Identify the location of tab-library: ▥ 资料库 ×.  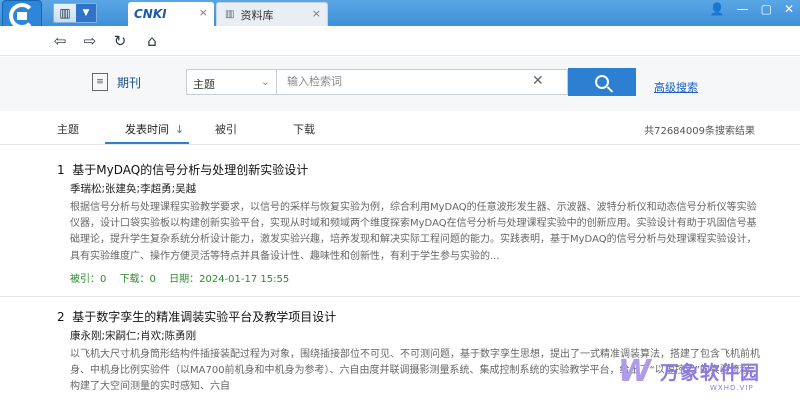
(272, 14).